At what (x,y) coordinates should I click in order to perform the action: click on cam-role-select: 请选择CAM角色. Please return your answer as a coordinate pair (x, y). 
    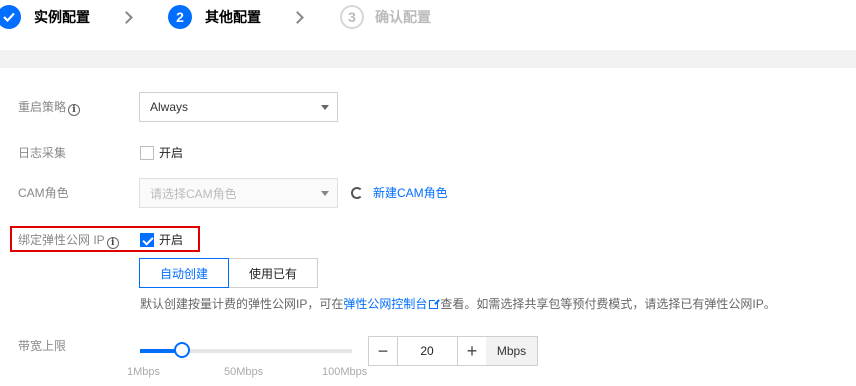
    Looking at the image, I should click on (238, 193).